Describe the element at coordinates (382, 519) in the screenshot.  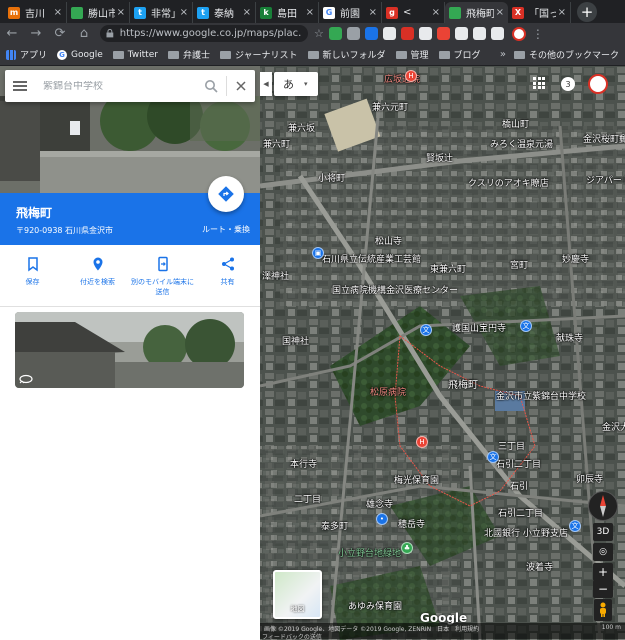
I see `place-pin-icon: •` at that location.